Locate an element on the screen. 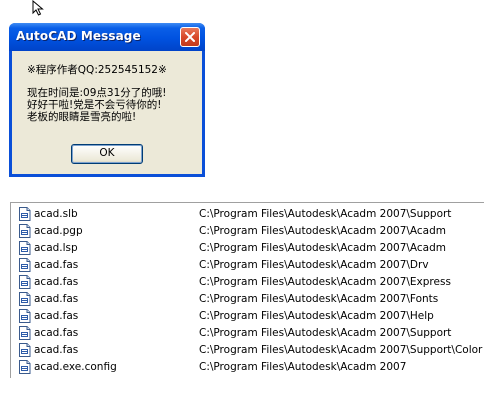  file-name: acad.exe.config is located at coordinates (75, 367).